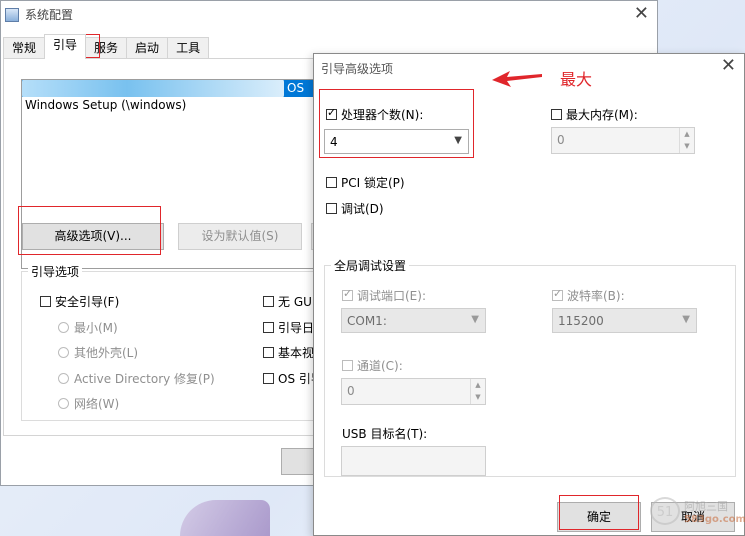  What do you see at coordinates (624, 320) in the screenshot?
I see `baud-rate-select: 115200 ▼` at bounding box center [624, 320].